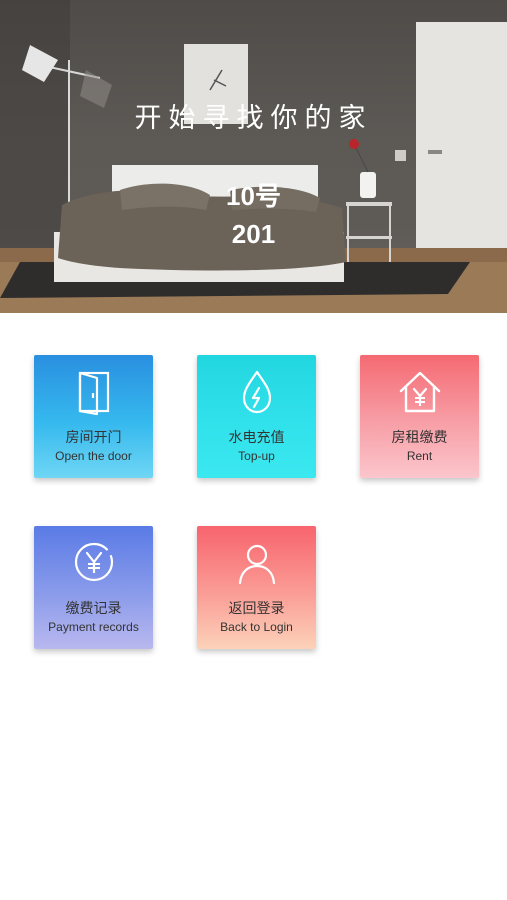 The height and width of the screenshot is (900, 507). I want to click on top-up-button: 水电充值 Top-up, so click(256, 416).